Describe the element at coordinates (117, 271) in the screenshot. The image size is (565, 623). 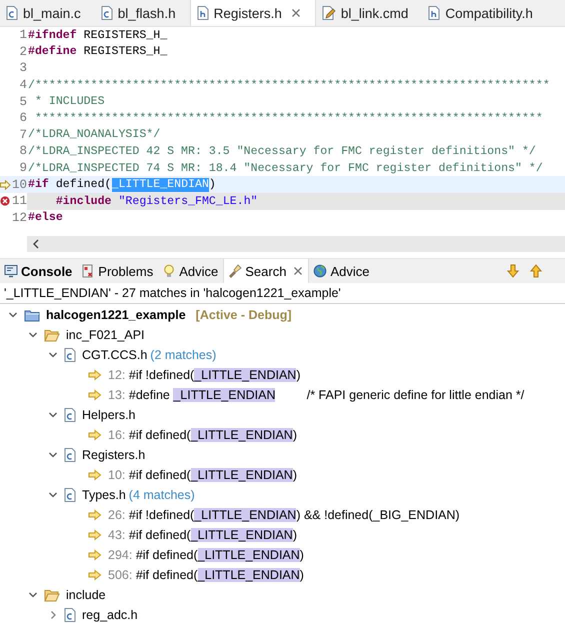
I see `view-tab: Problems` at that location.